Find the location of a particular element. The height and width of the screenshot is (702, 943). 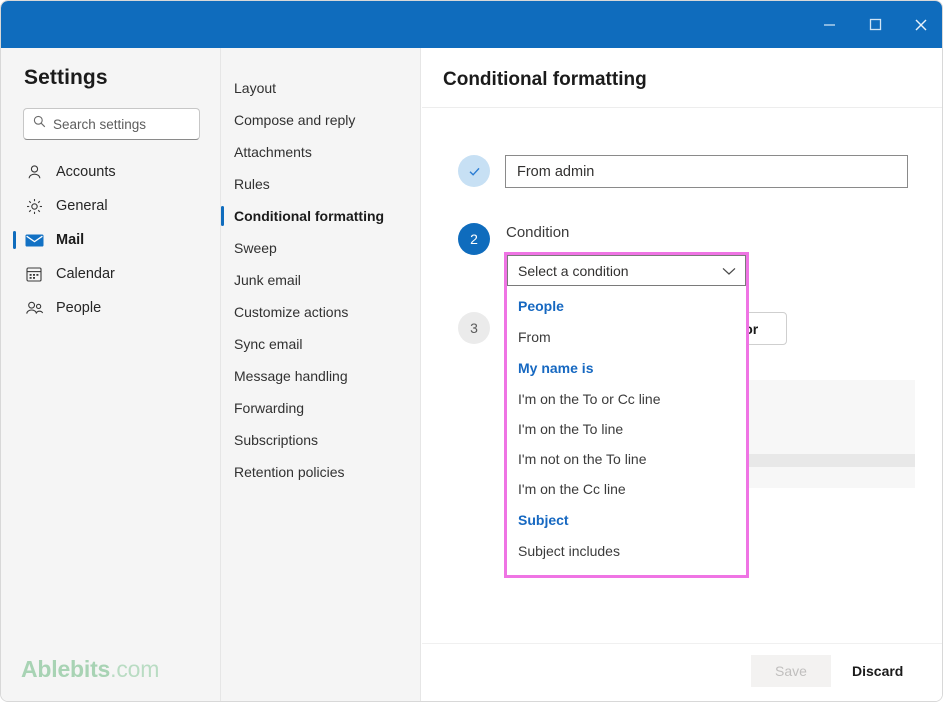

nav-item-label: Layout is located at coordinates (255, 88).